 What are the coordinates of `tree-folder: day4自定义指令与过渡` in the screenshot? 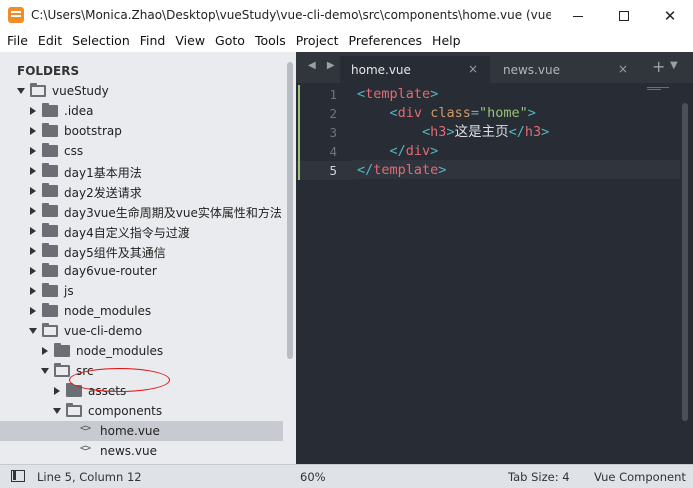 It's located at (141, 231).